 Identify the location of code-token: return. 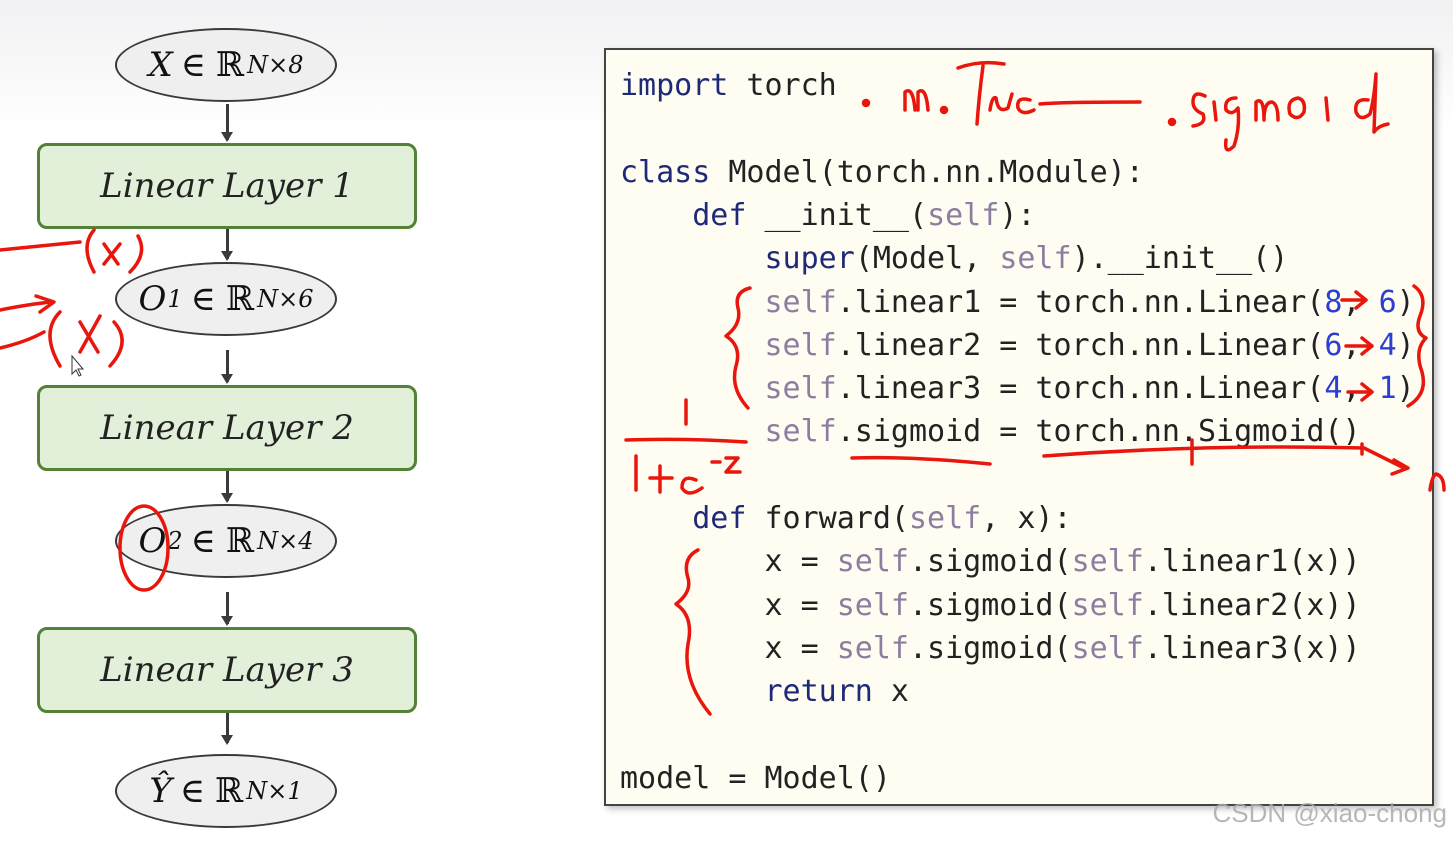
(818, 692).